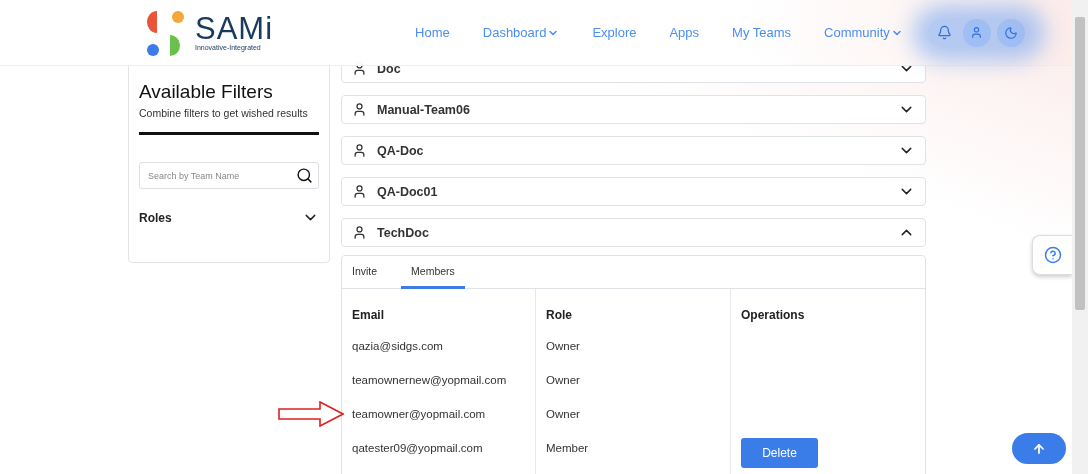  I want to click on help-button, so click(1052, 255).